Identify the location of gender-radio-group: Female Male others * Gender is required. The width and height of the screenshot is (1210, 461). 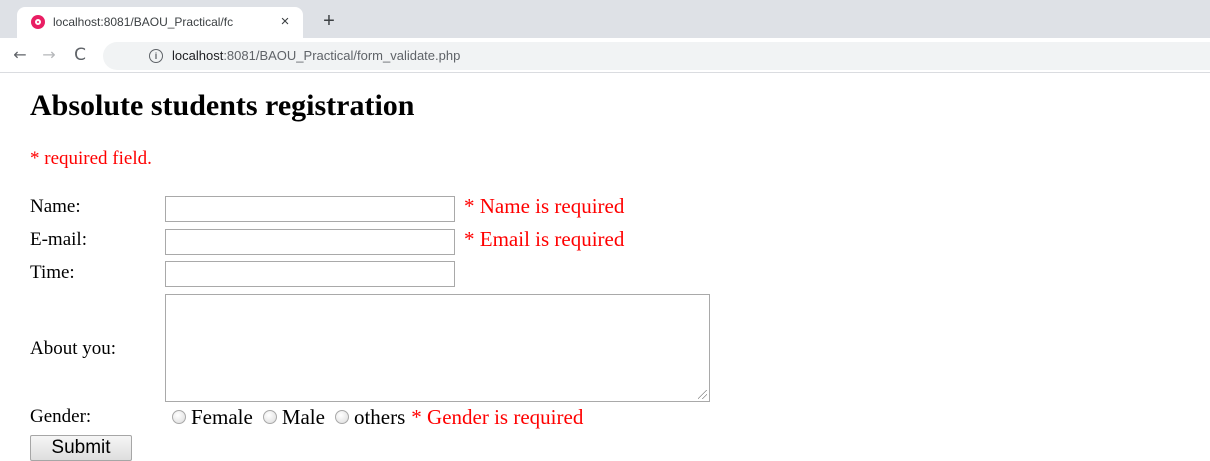
(377, 417).